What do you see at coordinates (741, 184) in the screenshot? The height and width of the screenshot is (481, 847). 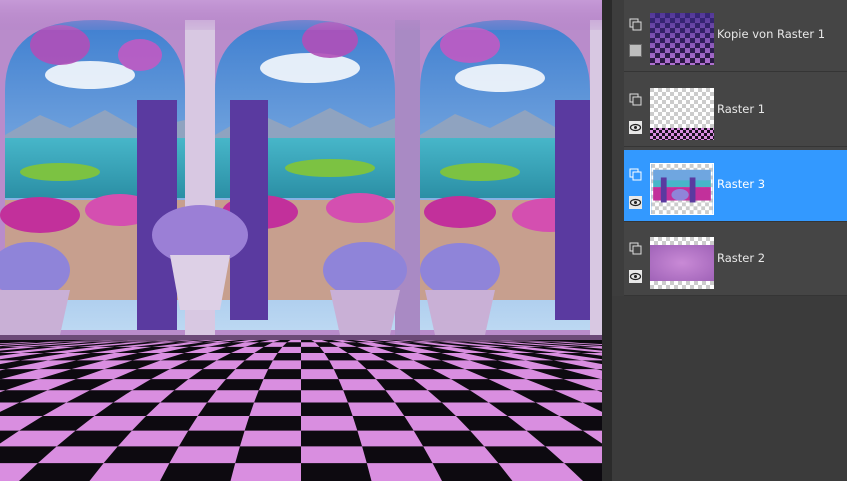 I see `layer-name: Raster 3` at bounding box center [741, 184].